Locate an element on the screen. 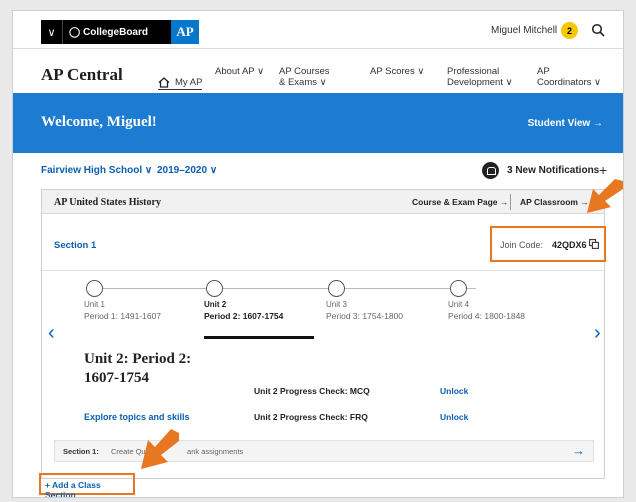  add-section-callout: + Add a Class Section is located at coordinates (87, 485).